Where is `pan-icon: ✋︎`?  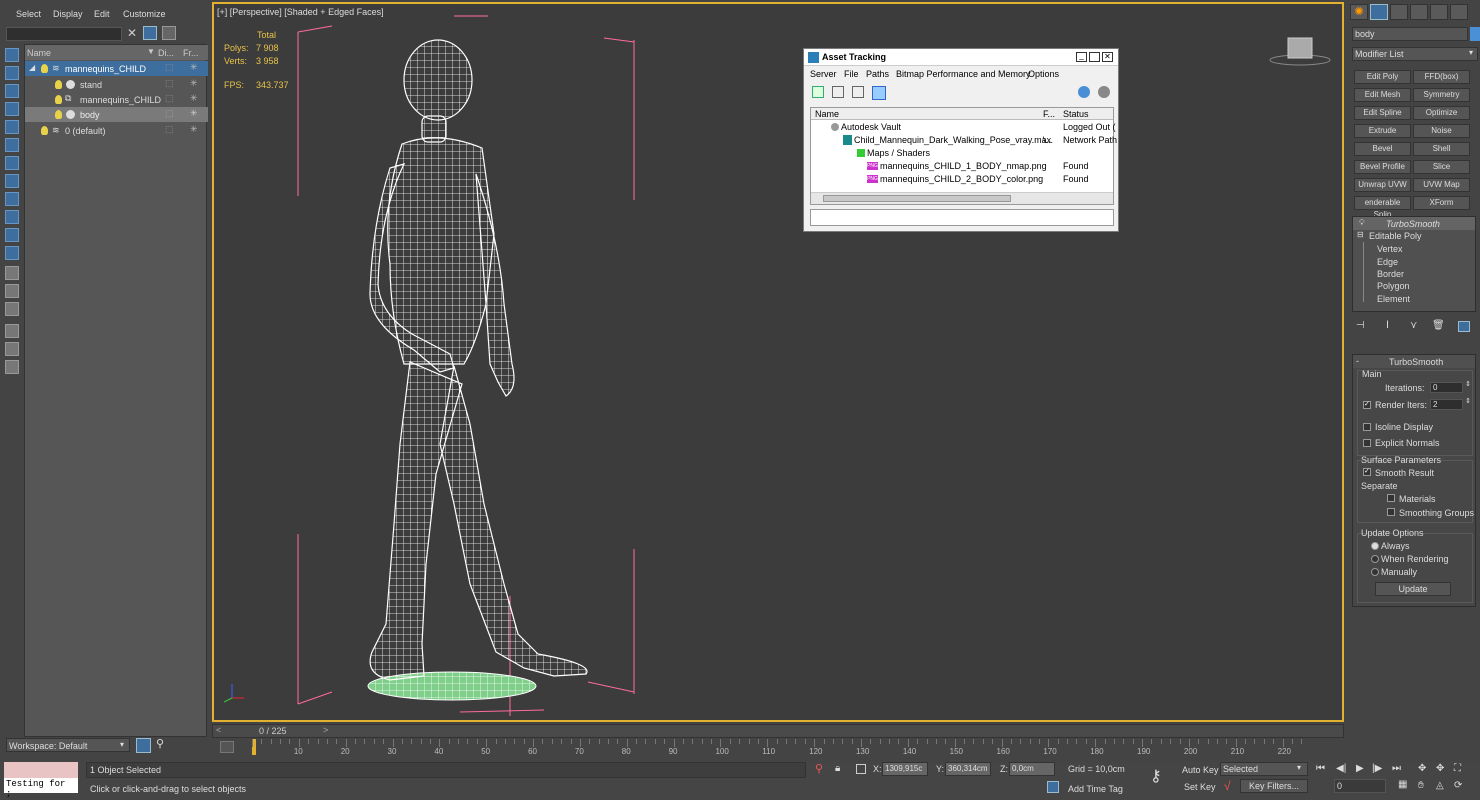
pan-icon: ✋︎ is located at coordinates (1421, 785).